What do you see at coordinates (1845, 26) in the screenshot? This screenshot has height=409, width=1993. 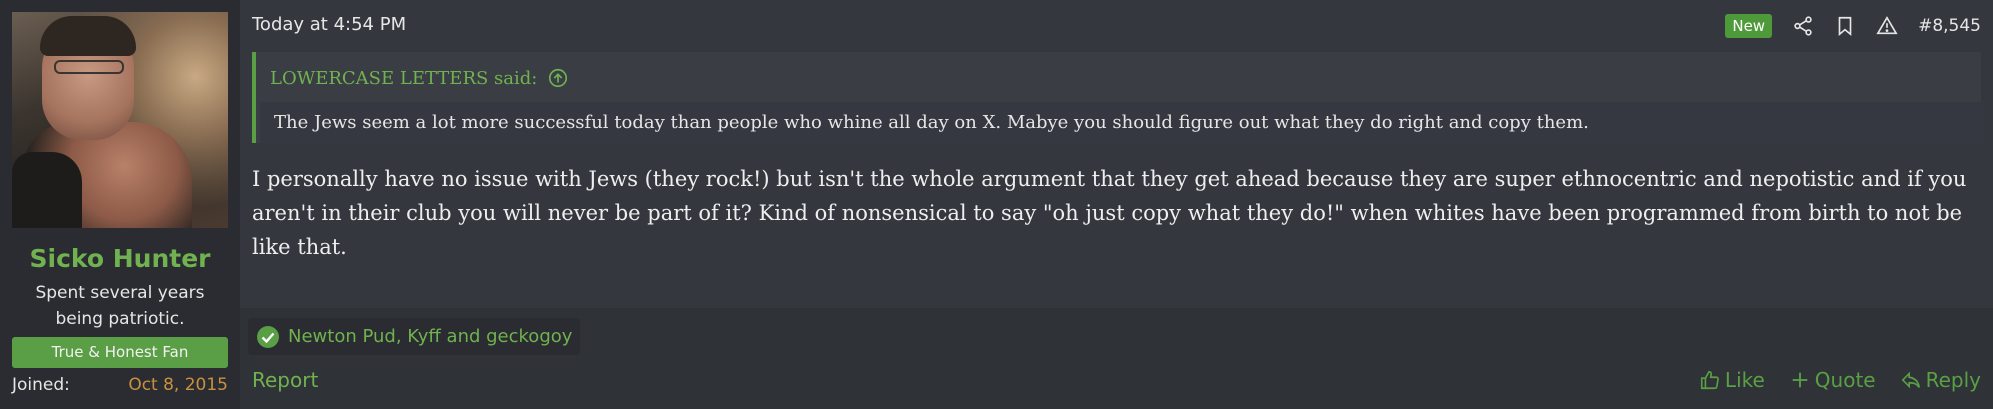 I see `bookmark-icon` at bounding box center [1845, 26].